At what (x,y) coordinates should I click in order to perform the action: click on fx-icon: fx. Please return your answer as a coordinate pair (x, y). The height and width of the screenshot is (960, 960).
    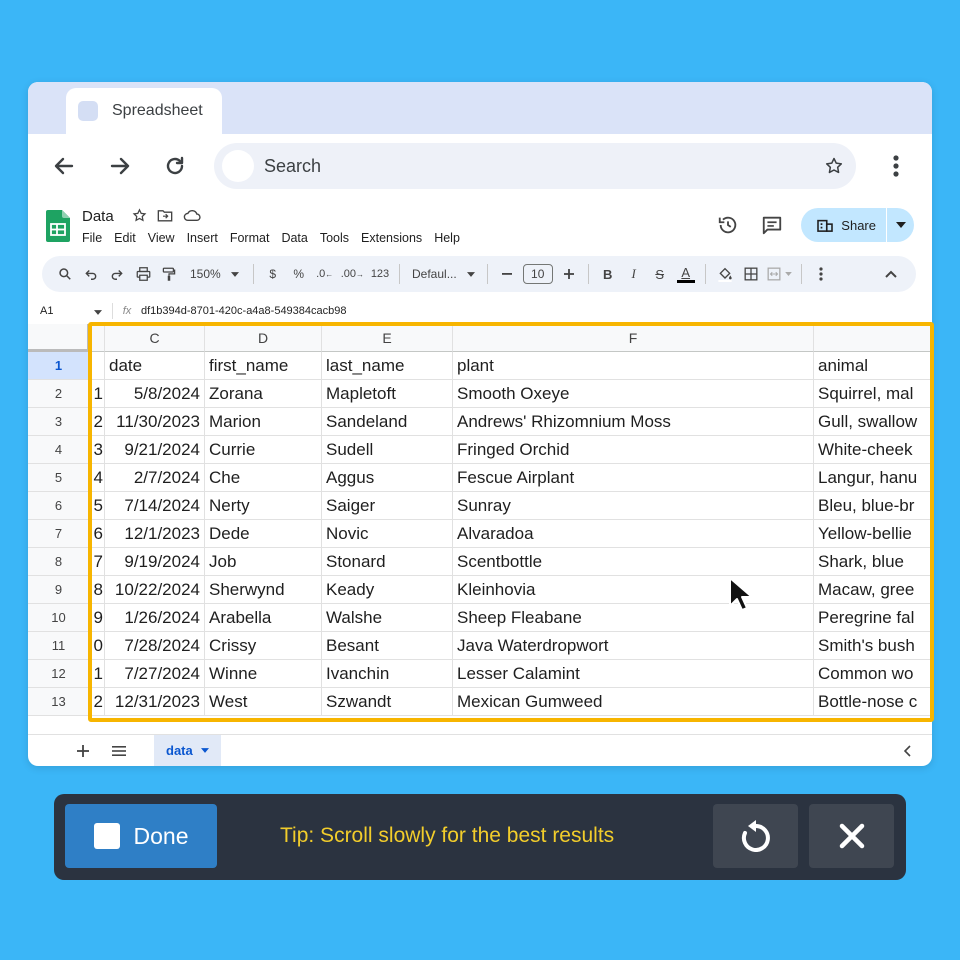
    Looking at the image, I should click on (127, 311).